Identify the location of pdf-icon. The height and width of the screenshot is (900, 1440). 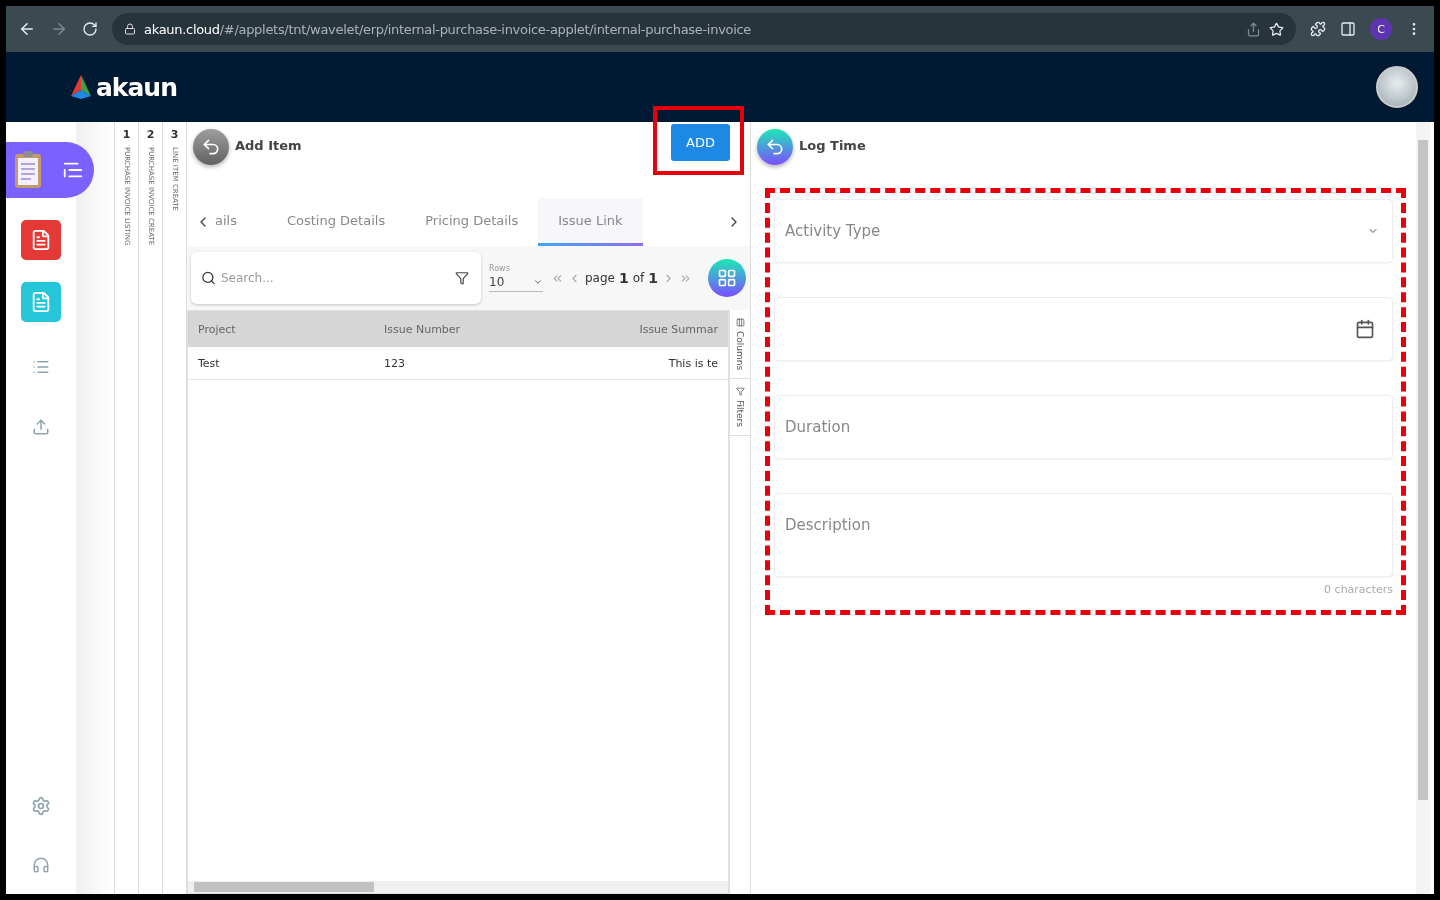
(41, 240).